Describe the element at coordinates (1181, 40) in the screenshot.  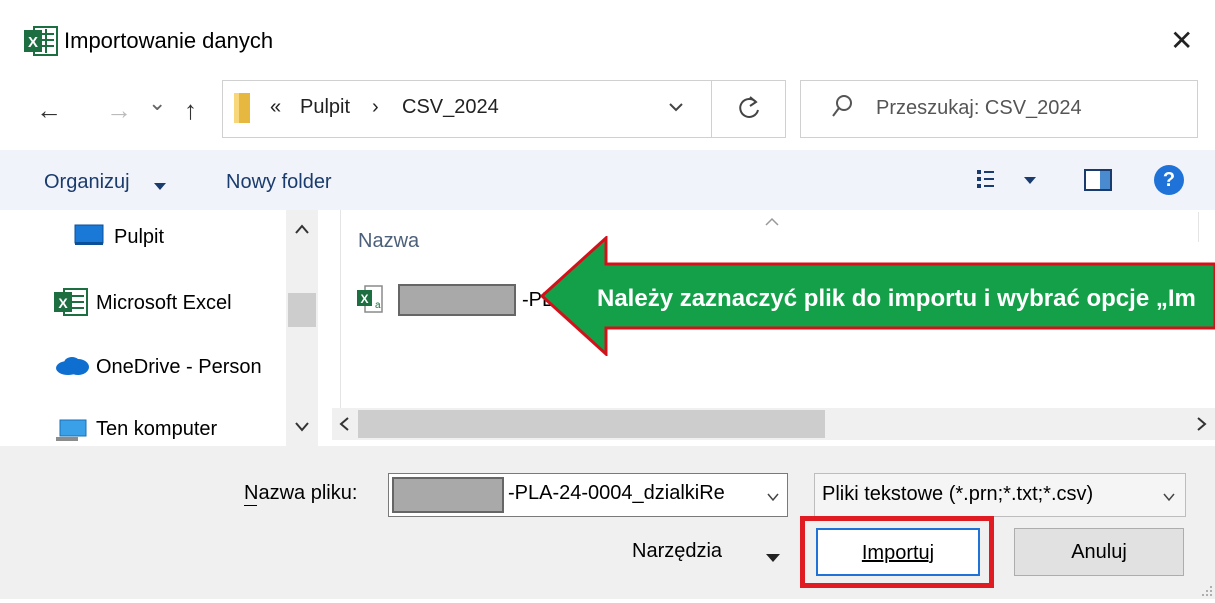
I see `close-icon: ✕` at that location.